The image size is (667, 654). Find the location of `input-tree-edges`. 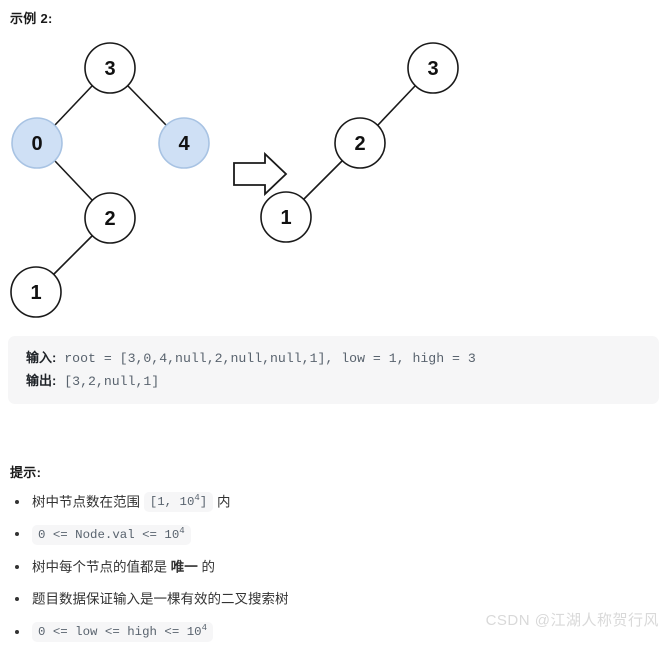

input-tree-edges is located at coordinates (110, 180).